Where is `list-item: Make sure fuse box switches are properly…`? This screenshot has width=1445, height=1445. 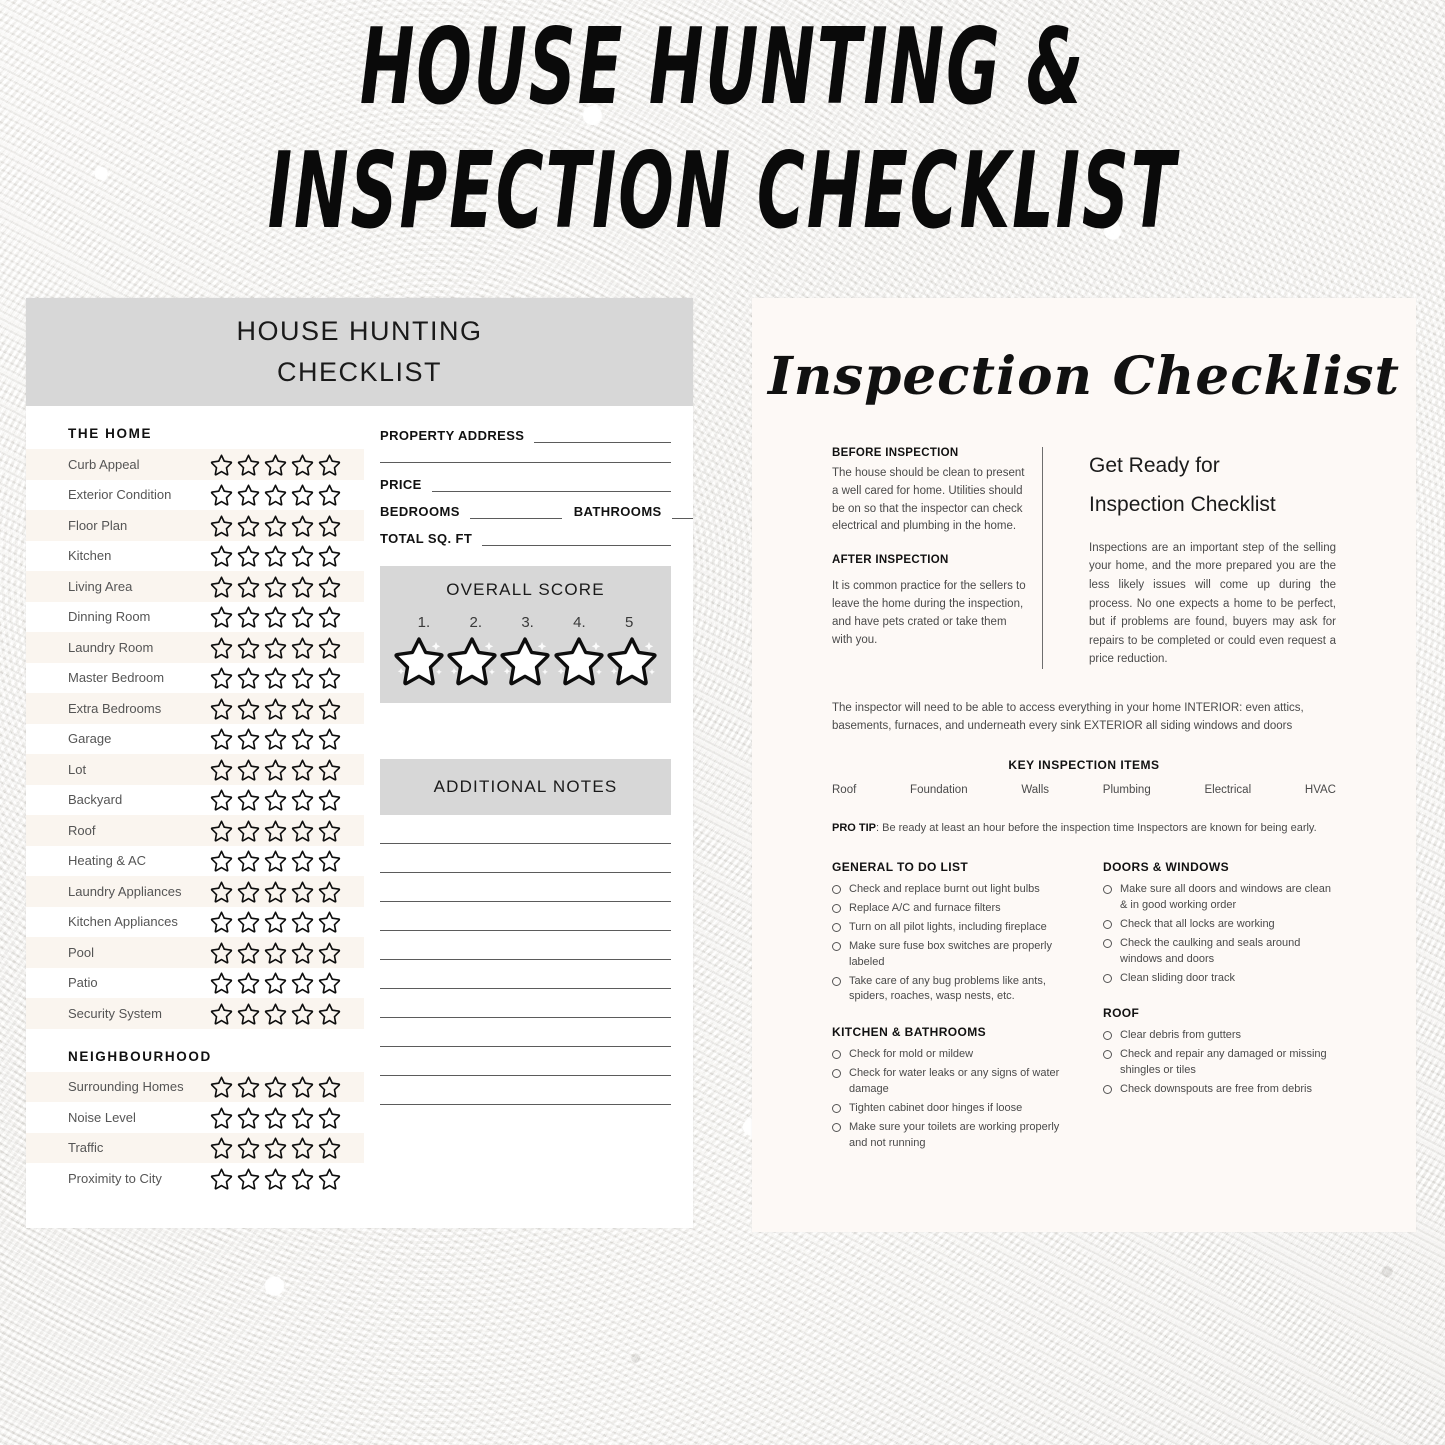
list-item: Make sure fuse box switches are properly… is located at coordinates (948, 955).